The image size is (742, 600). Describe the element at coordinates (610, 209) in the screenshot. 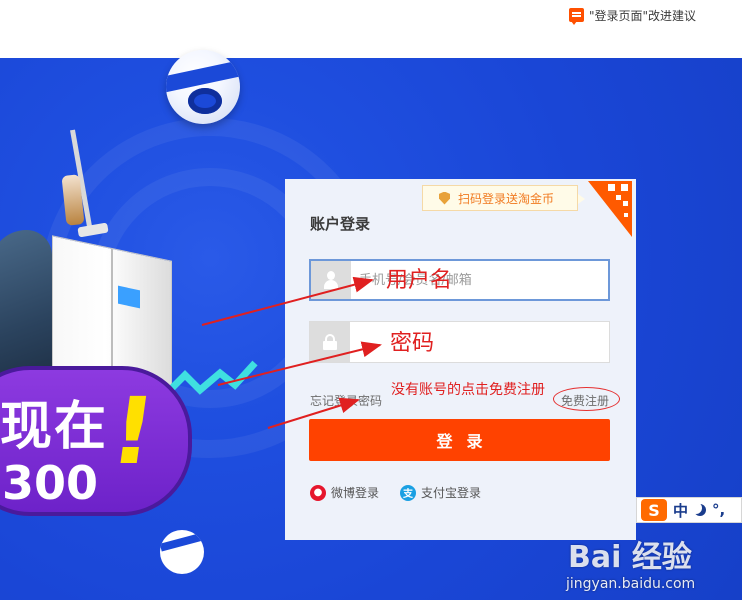

I see `qr-code-toggle-icon` at that location.